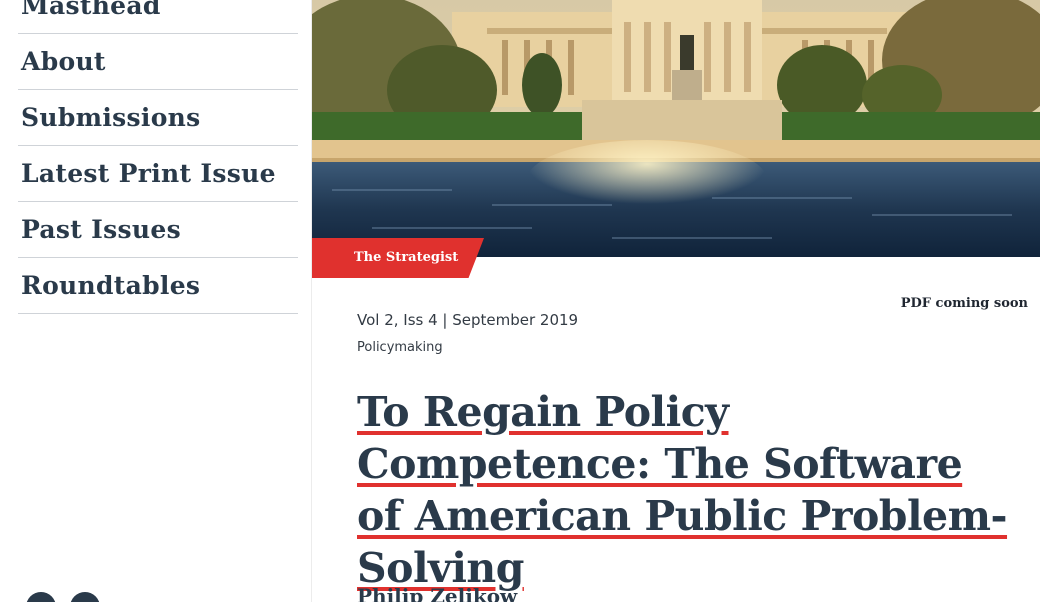  What do you see at coordinates (437, 593) in the screenshot?
I see `author-name: Philip Zelikow` at bounding box center [437, 593].